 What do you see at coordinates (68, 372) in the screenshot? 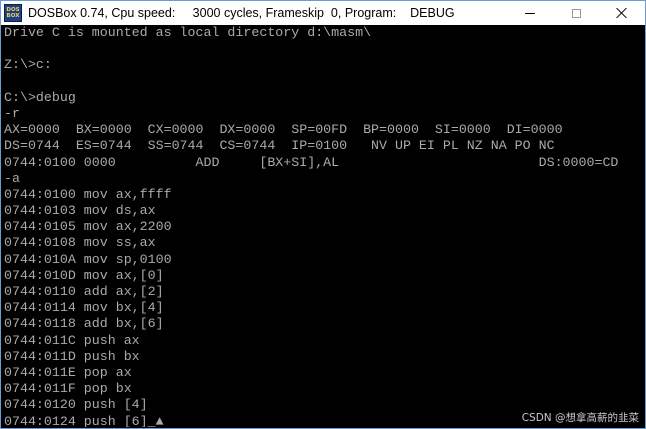
I see `console-line: 0744:011E pop ax` at bounding box center [68, 372].